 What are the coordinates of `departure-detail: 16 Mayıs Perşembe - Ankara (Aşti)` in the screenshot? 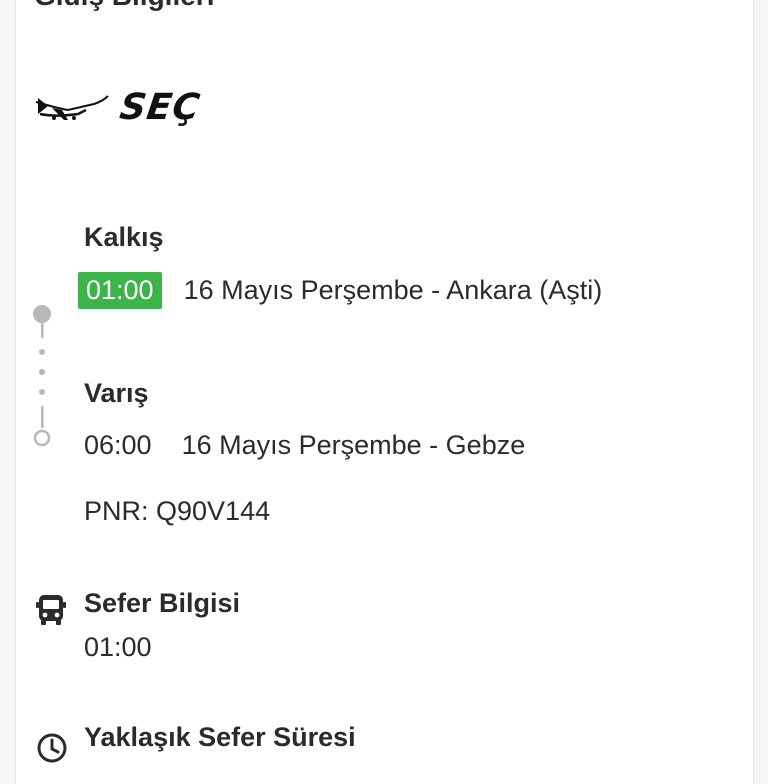 It's located at (393, 290).